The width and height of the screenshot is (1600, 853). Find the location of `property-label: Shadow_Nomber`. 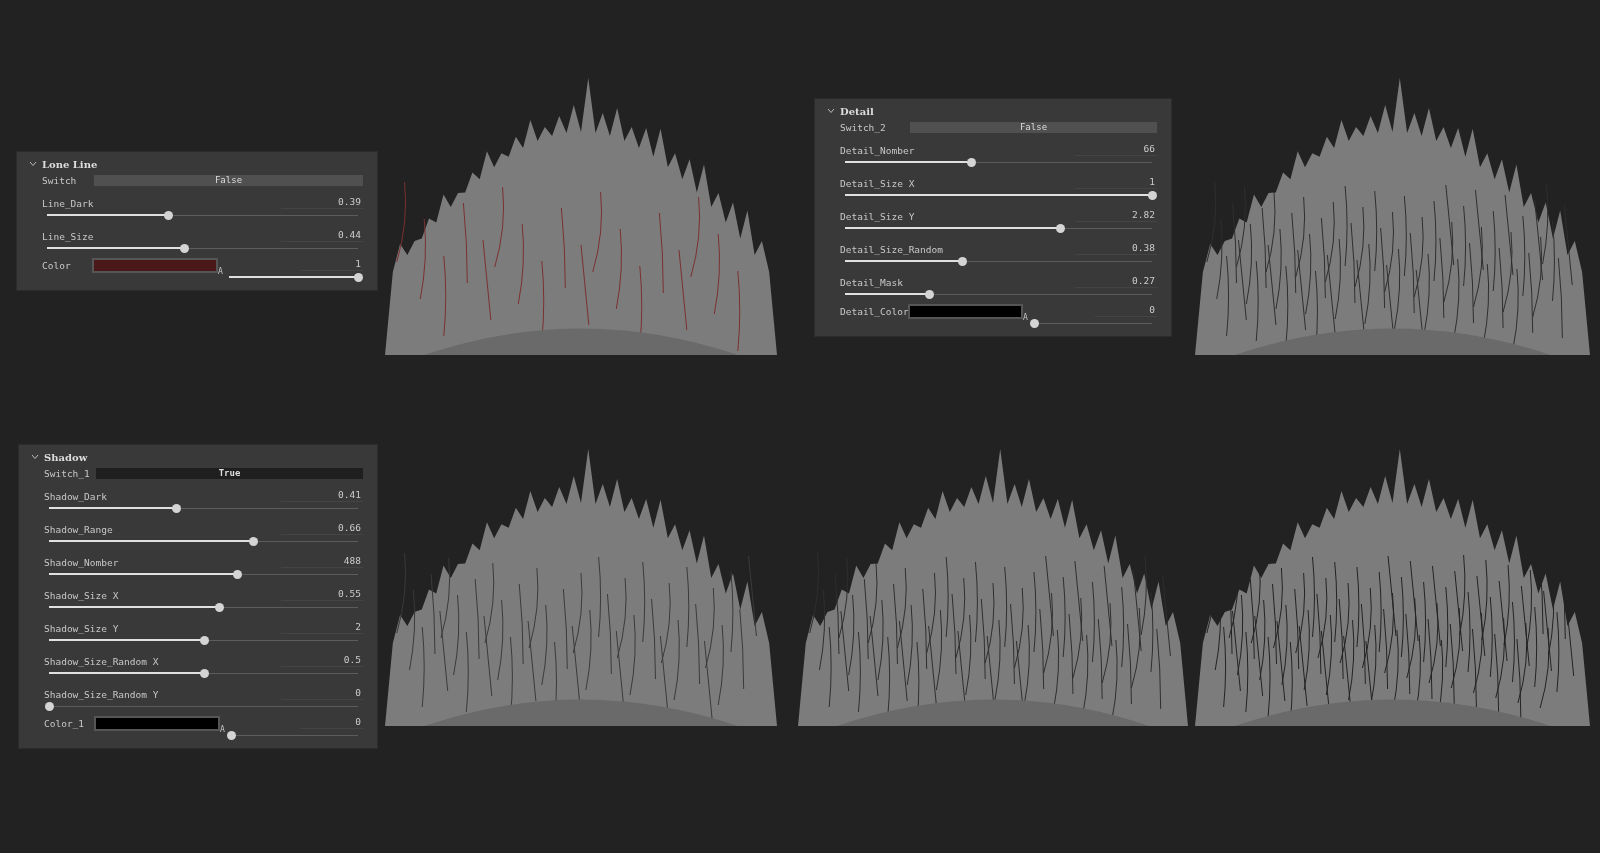

property-label: Shadow_Nomber is located at coordinates (81, 562).